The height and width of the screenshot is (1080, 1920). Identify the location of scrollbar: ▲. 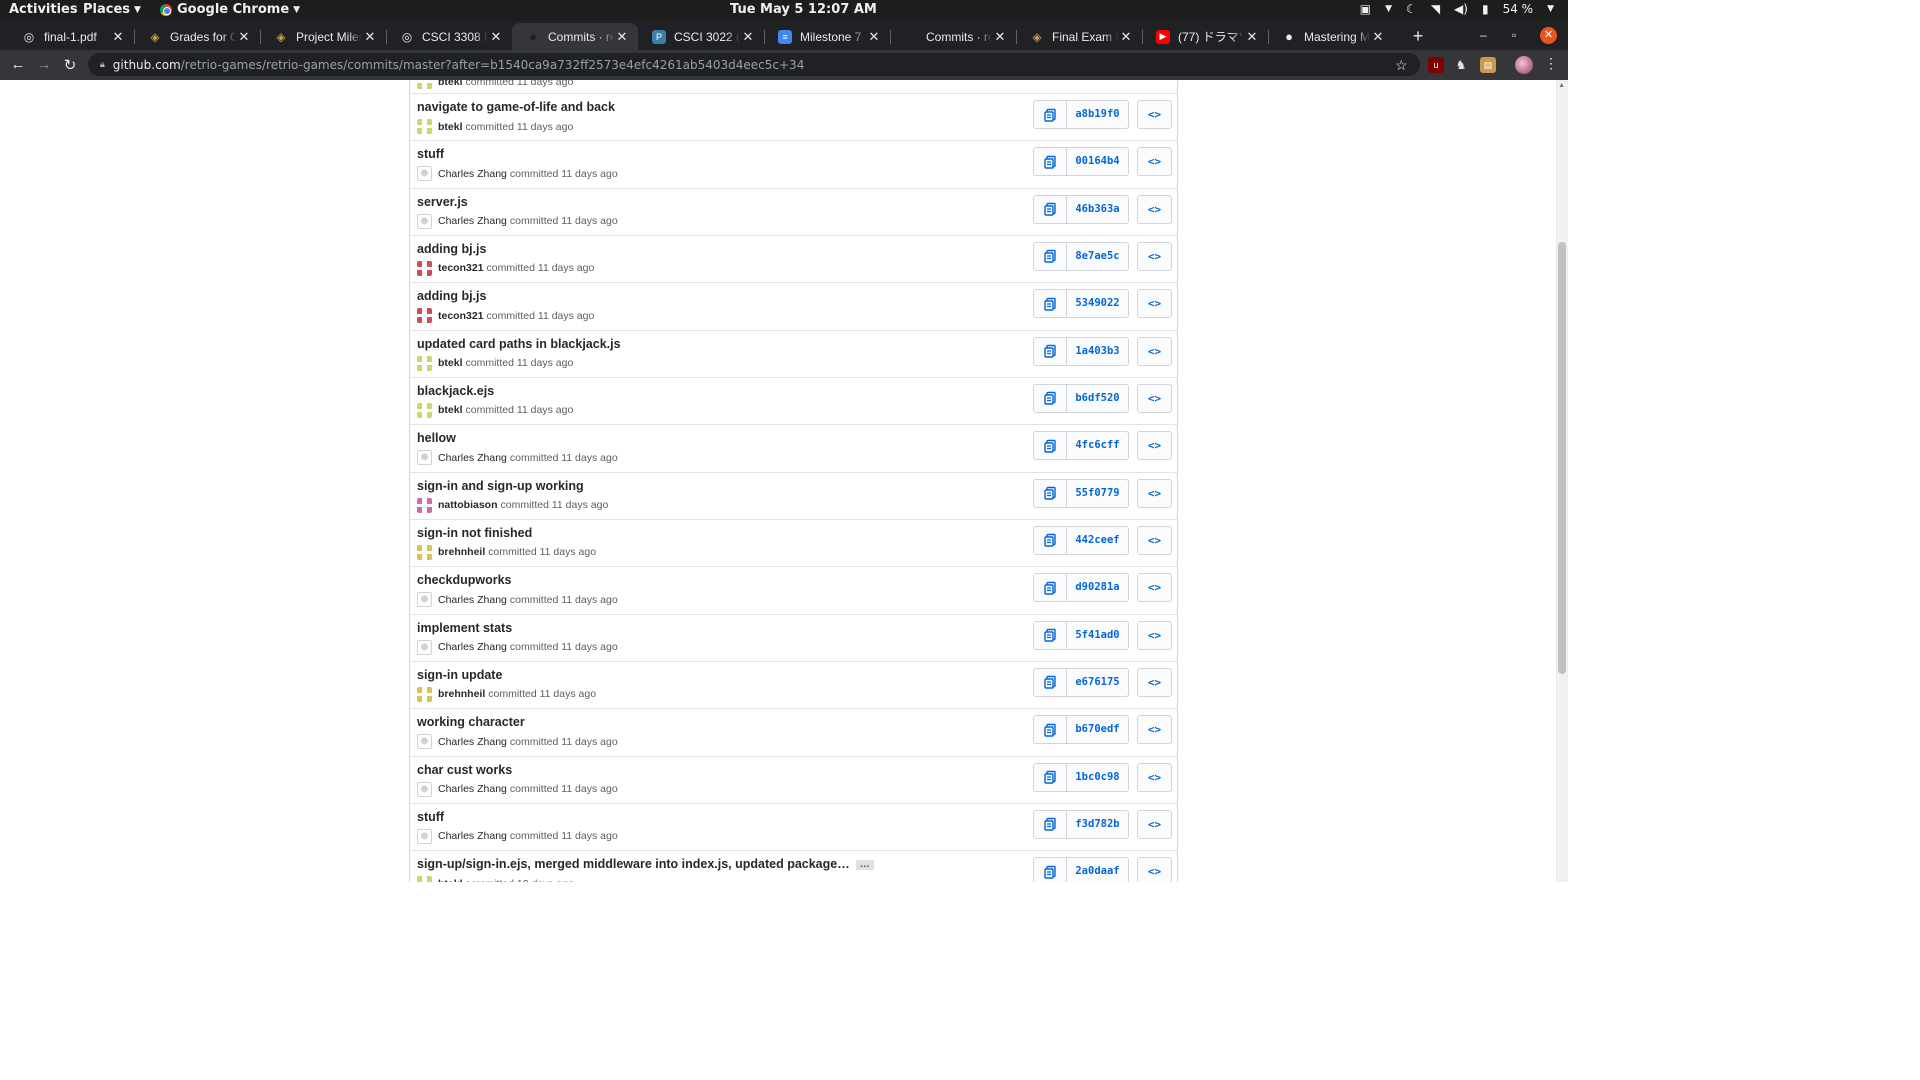
(1562, 481).